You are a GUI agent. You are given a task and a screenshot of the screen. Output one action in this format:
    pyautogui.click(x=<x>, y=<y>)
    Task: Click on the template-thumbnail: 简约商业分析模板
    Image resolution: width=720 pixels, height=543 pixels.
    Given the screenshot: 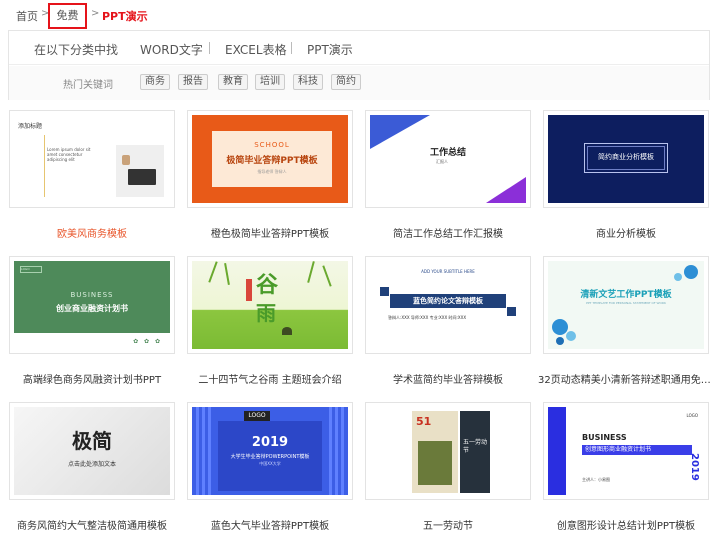 What is the action you would take?
    pyautogui.click(x=626, y=159)
    